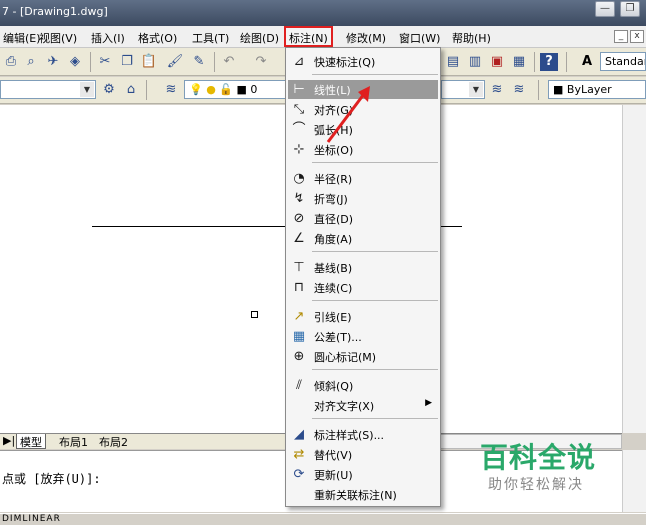  Describe the element at coordinates (363, 267) in the screenshot. I see `menu-item-baseline: ⊤ 基线(B)` at that location.